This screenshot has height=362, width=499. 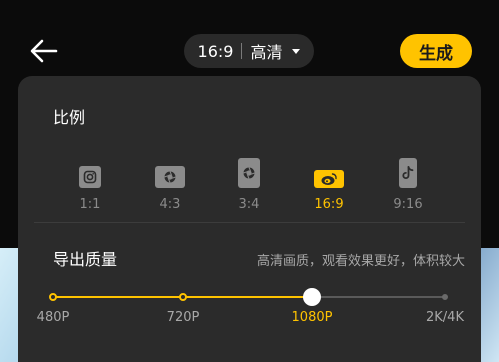 What do you see at coordinates (249, 204) in the screenshot?
I see `ratio-label: 3:4` at bounding box center [249, 204].